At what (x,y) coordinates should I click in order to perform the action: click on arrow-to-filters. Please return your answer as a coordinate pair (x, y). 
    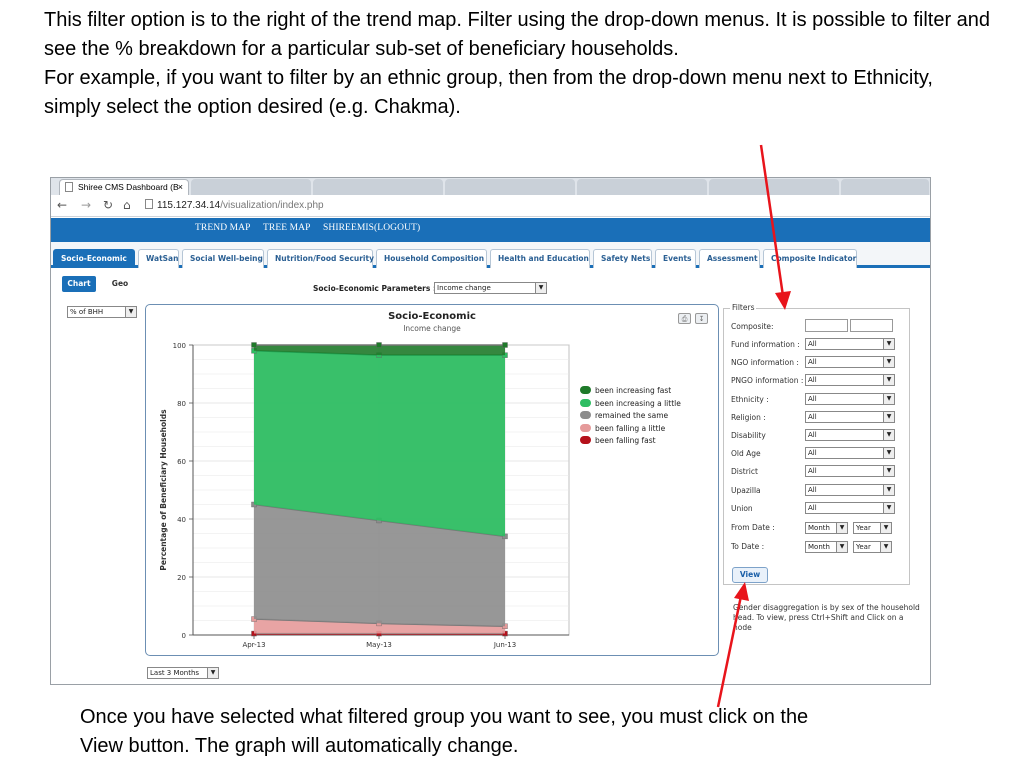
    Looking at the image, I should click on (775, 227).